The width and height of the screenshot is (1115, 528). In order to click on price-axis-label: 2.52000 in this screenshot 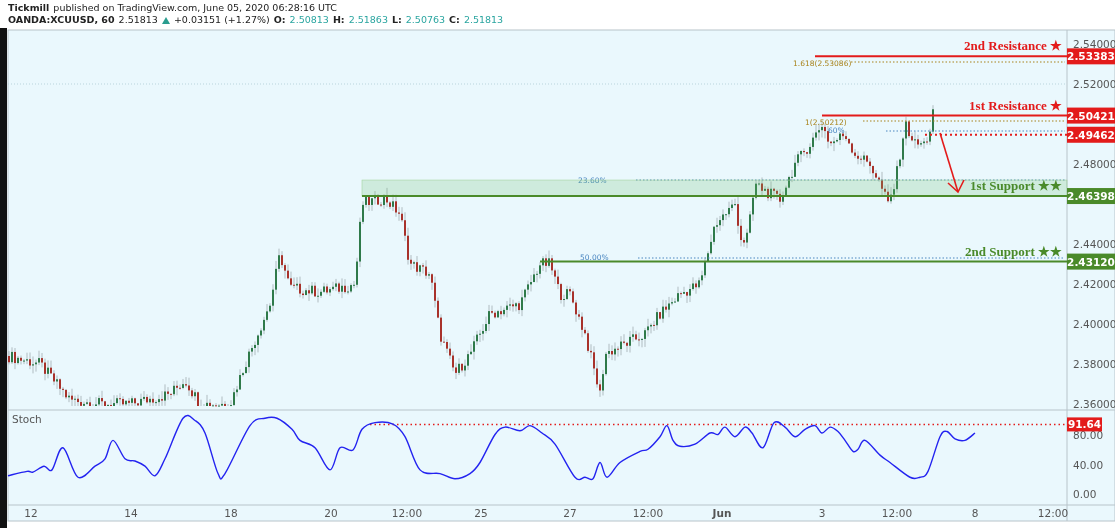, I will do `click(1094, 84)`.